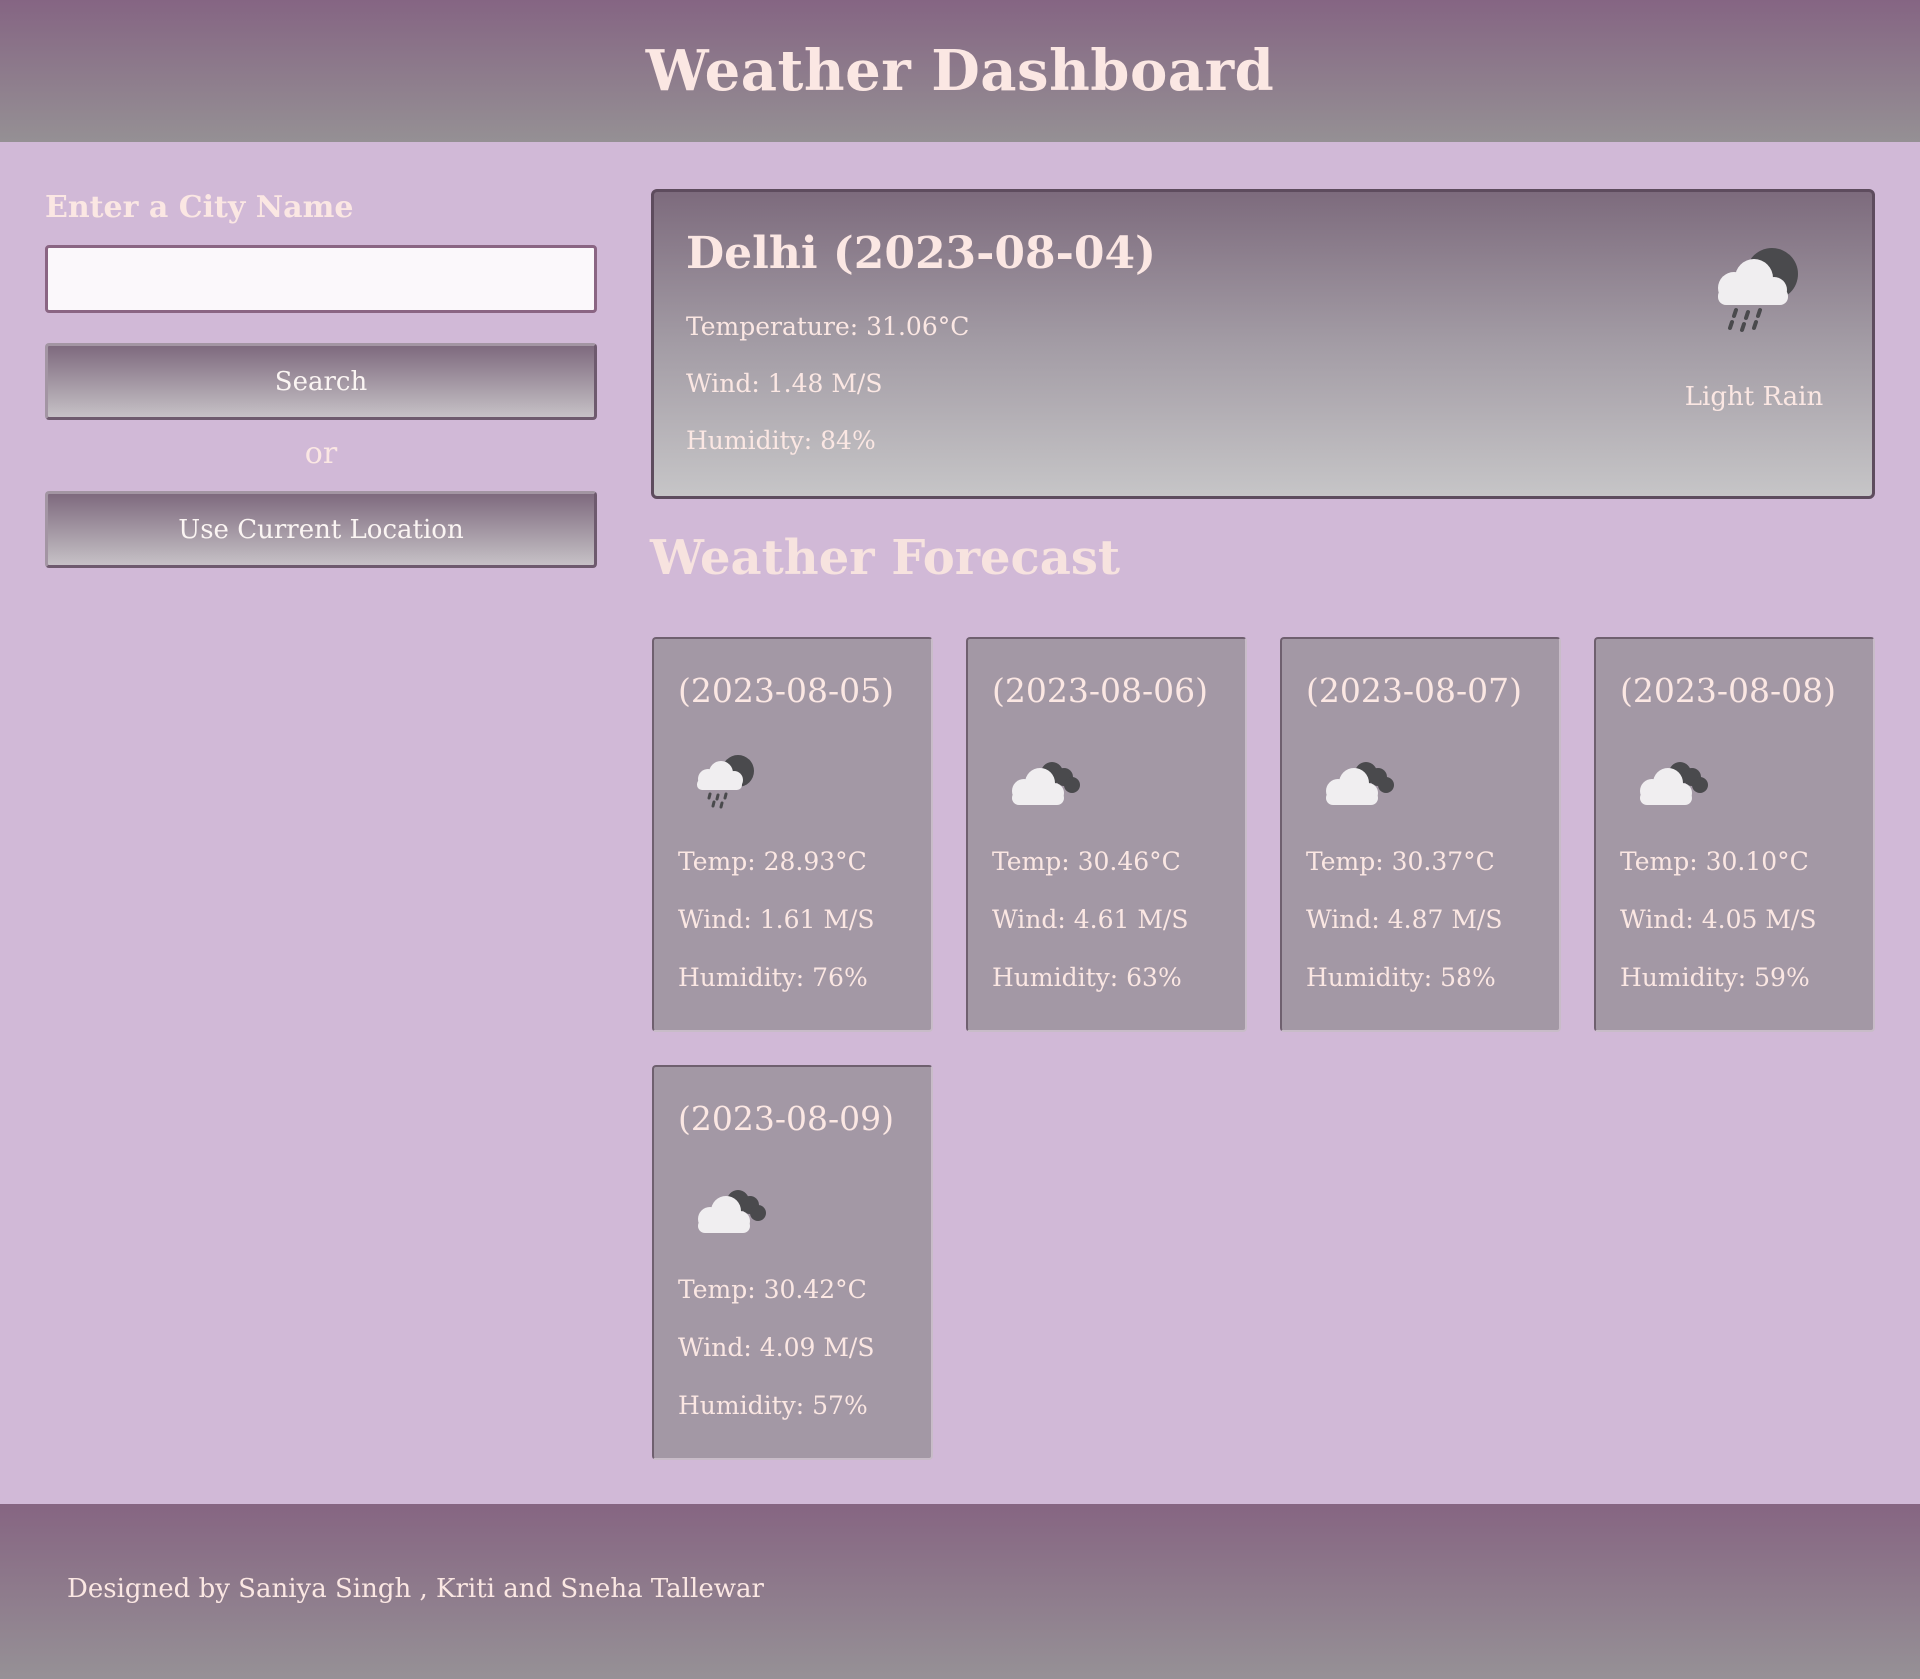 The image size is (1920, 1679). What do you see at coordinates (828, 326) in the screenshot?
I see `current-temperature: Temperature: 31.06°C` at bounding box center [828, 326].